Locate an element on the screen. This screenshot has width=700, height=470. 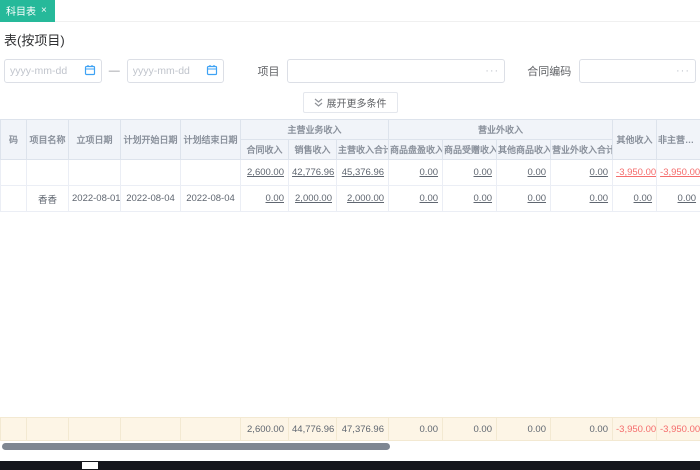
close-icon: × is located at coordinates (44, 10).